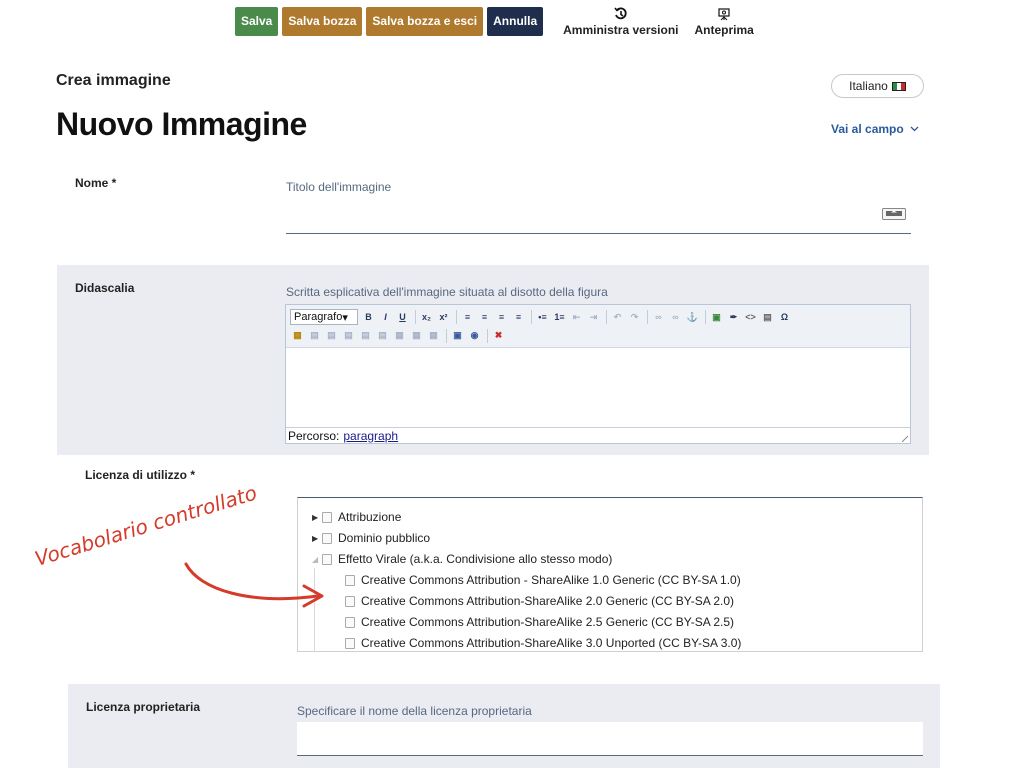  Describe the element at coordinates (140, 475) in the screenshot. I see `licenza-label: Licenza di utilizzo *` at that location.